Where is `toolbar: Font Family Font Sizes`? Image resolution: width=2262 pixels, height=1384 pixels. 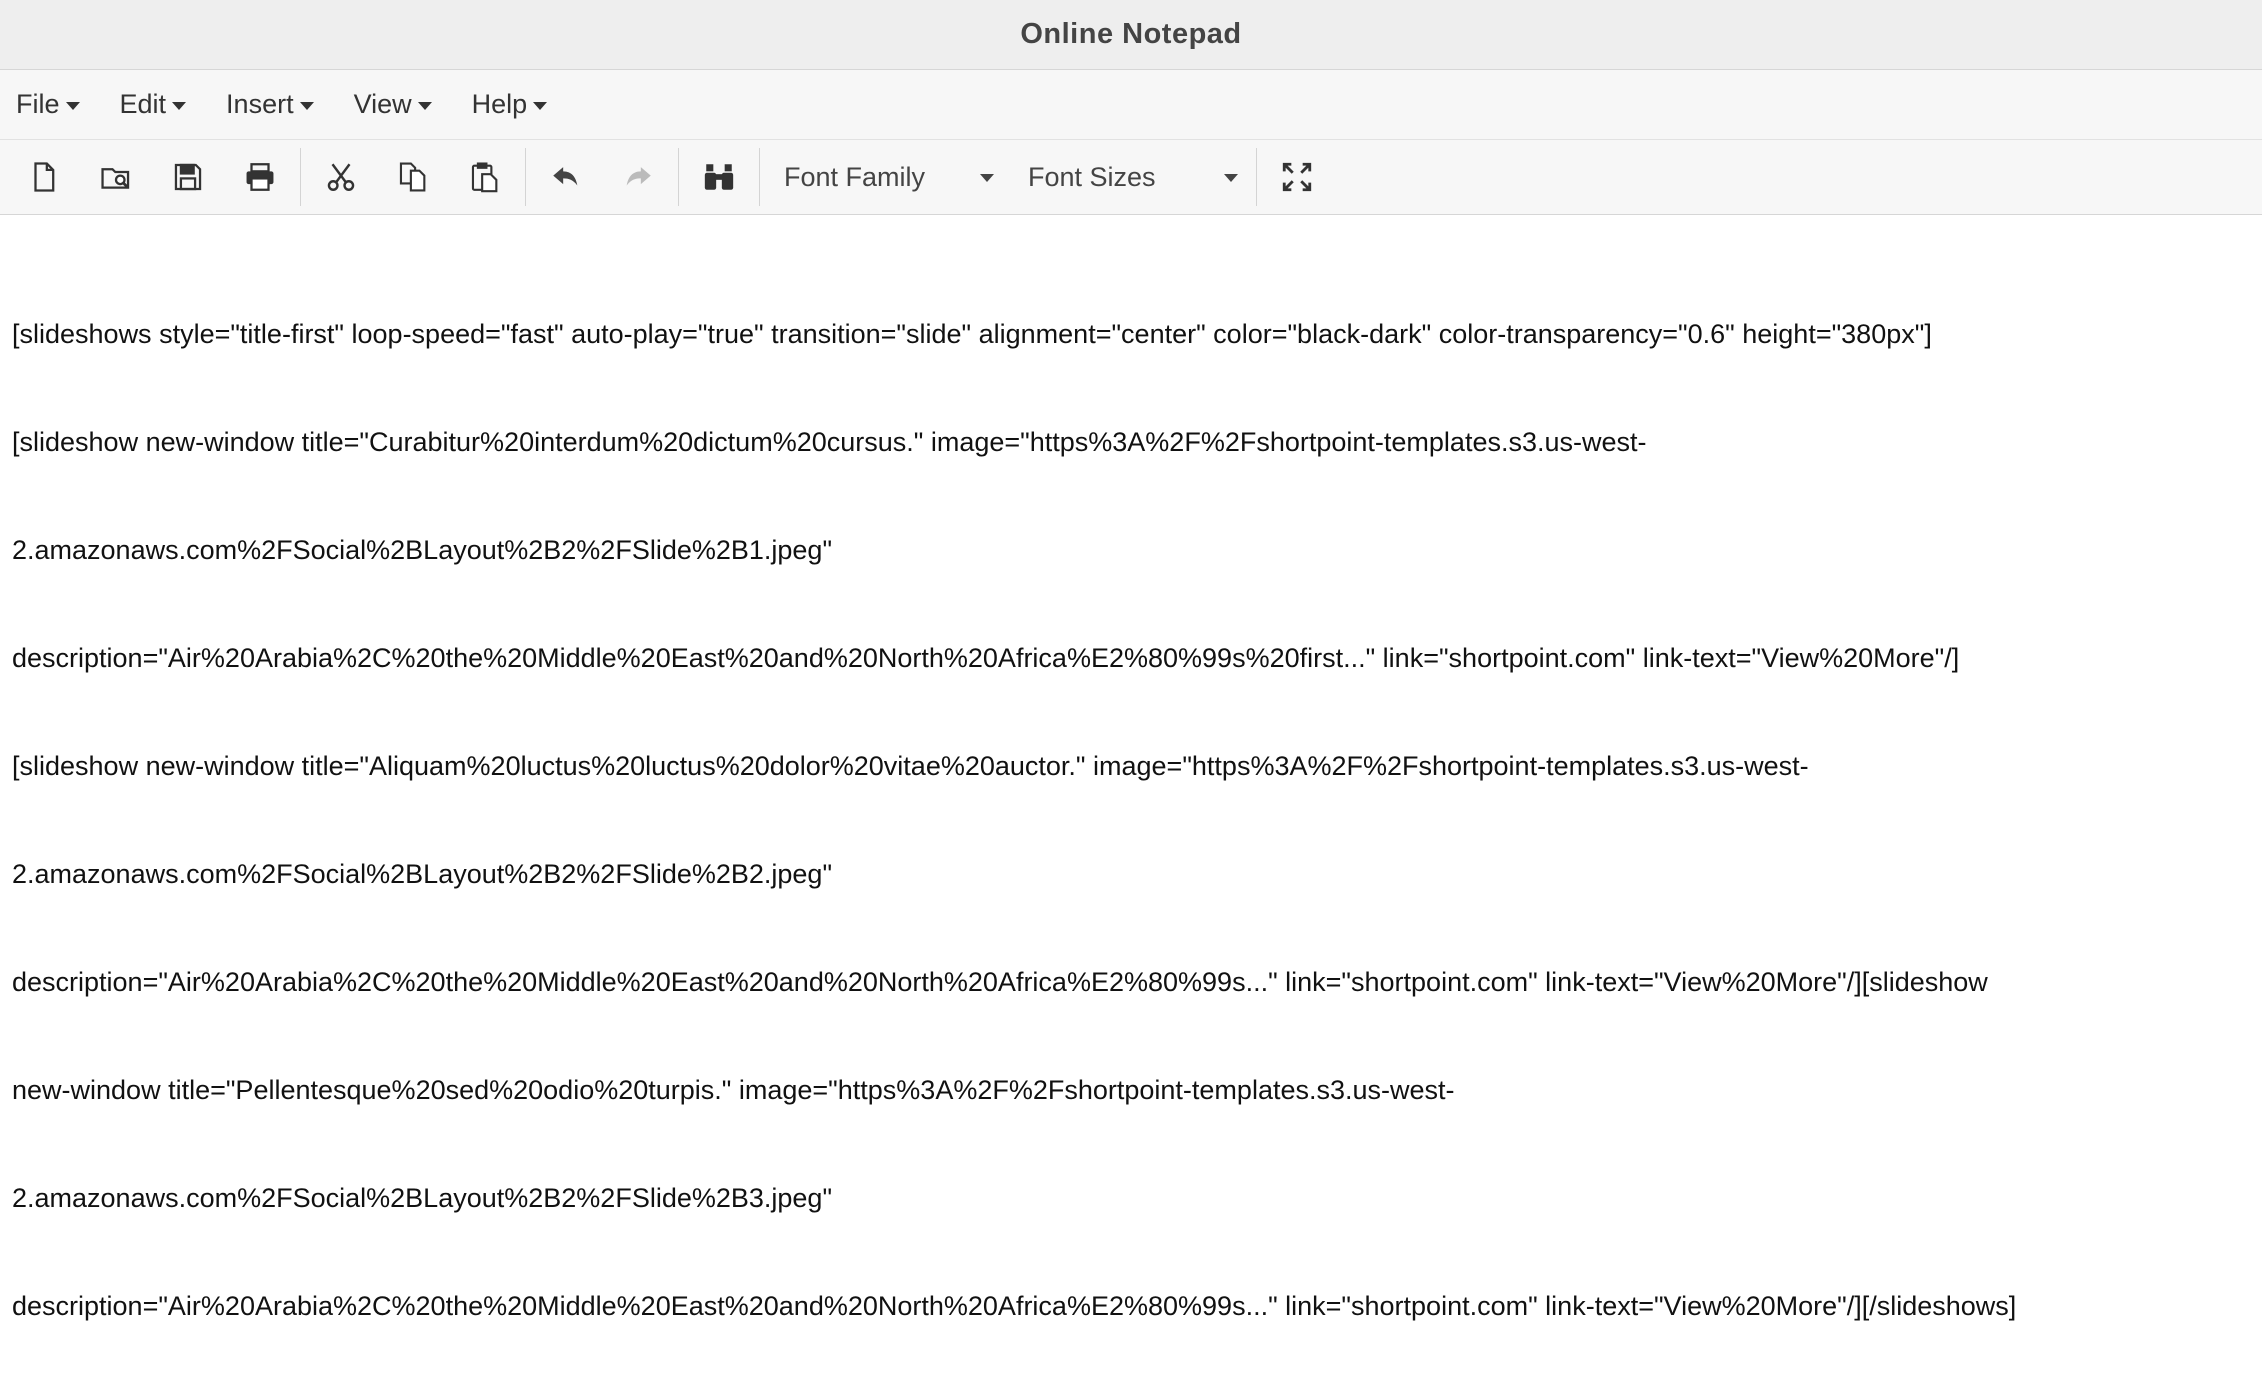 toolbar: Font Family Font Sizes is located at coordinates (1131, 177).